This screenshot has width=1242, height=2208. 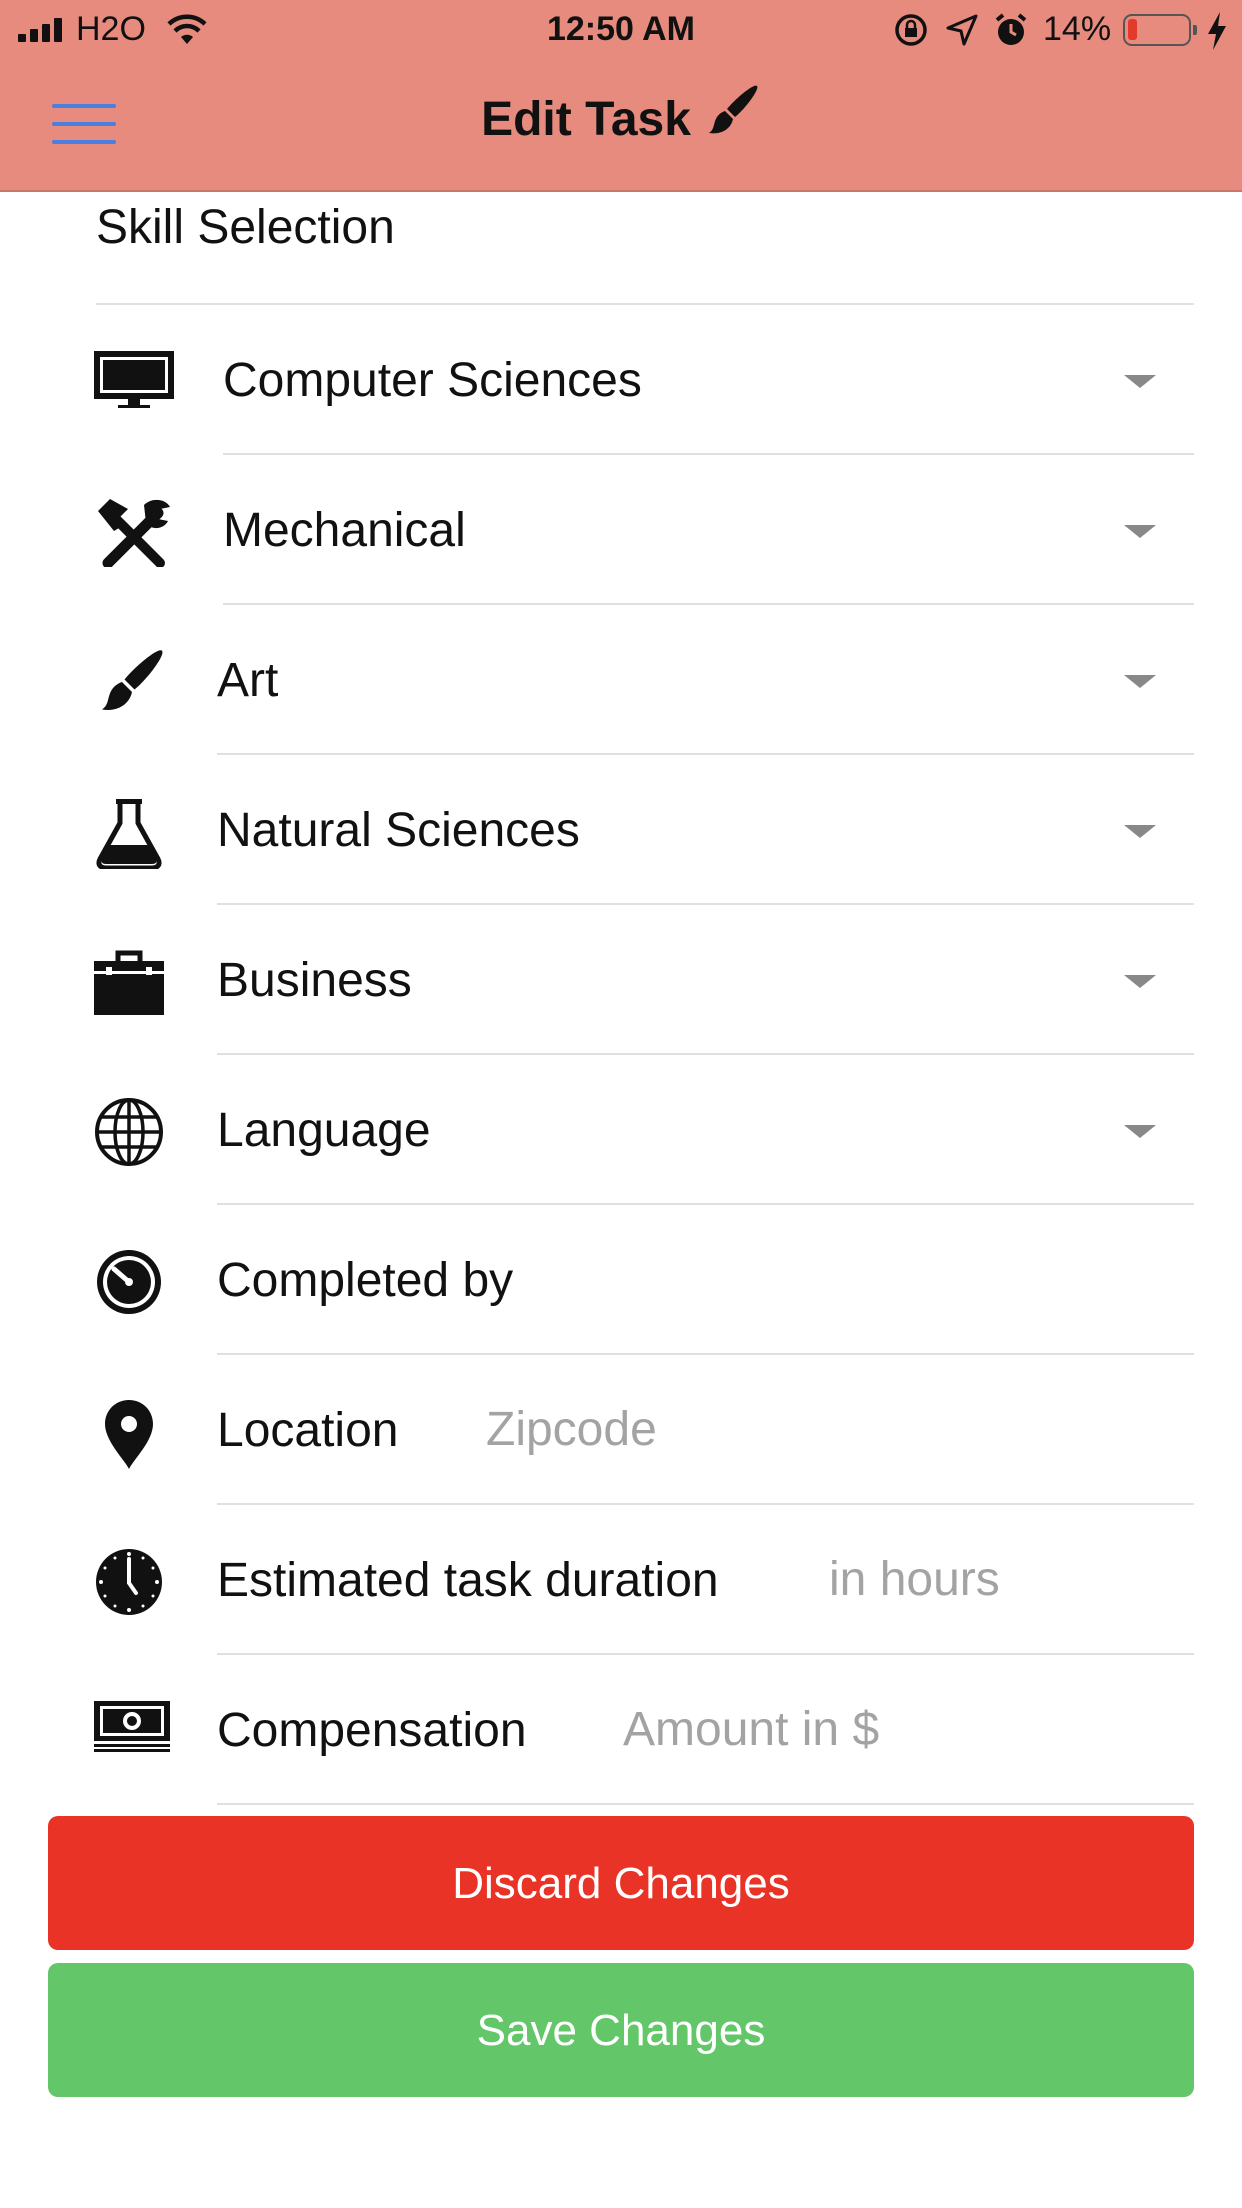 What do you see at coordinates (365, 1280) in the screenshot?
I see `completed-by-label: Completed by` at bounding box center [365, 1280].